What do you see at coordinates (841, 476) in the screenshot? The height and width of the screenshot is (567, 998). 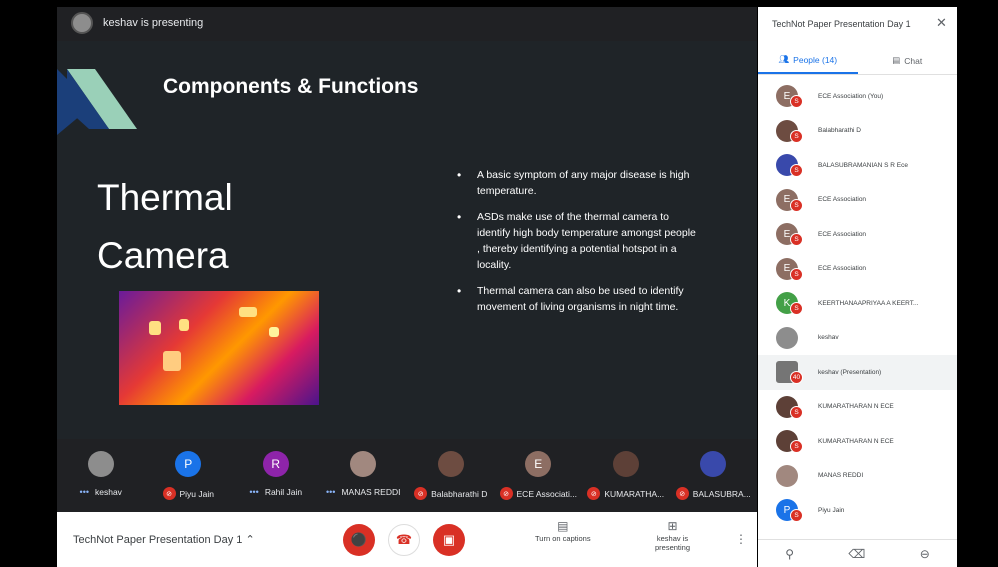 I see `participant-name: MANAS REDDI` at bounding box center [841, 476].